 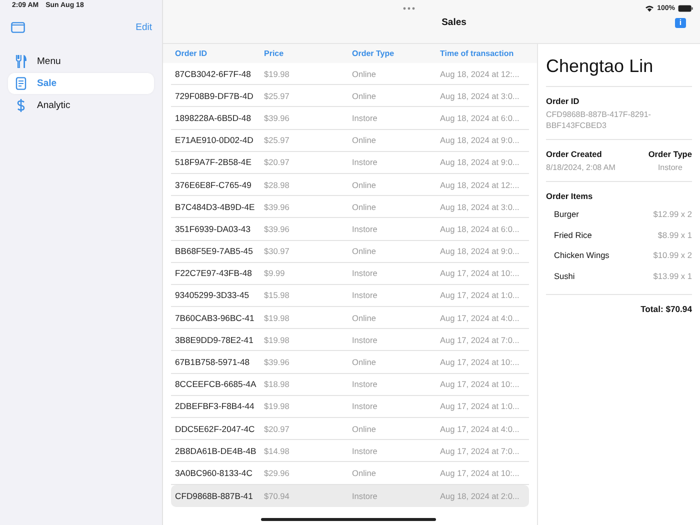 I want to click on table-cell-text: 2B8DA61B-DE4B-4B, so click(x=216, y=451).